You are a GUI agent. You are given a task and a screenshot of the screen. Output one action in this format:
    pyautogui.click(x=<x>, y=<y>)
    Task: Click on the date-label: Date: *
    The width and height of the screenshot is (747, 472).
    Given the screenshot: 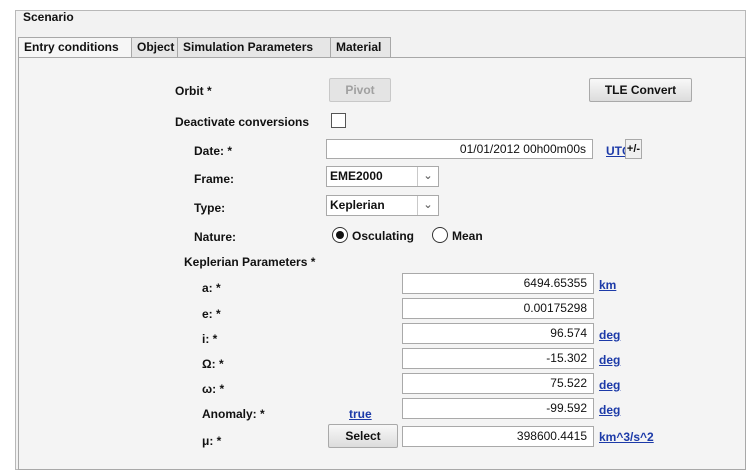 What is the action you would take?
    pyautogui.click(x=213, y=151)
    